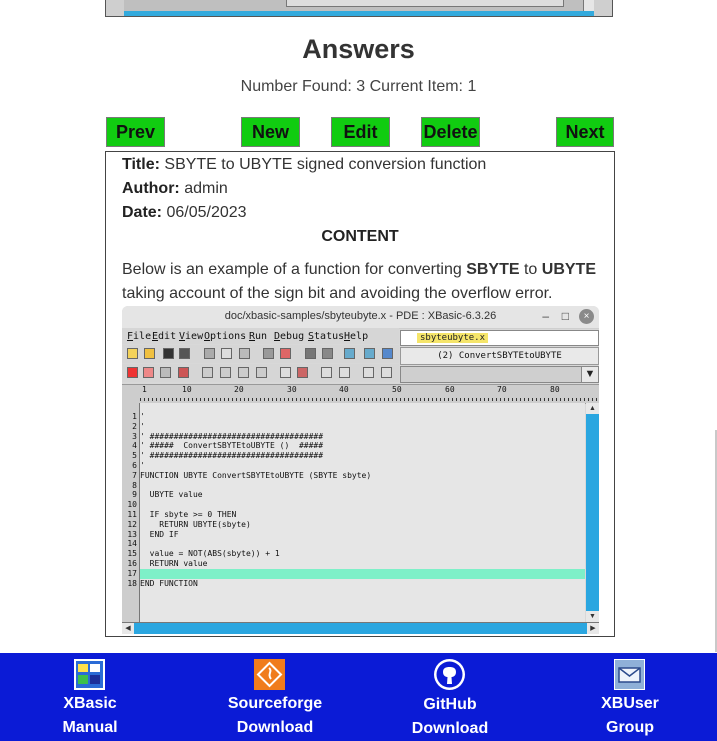 This screenshot has height=741, width=717. What do you see at coordinates (134, 446) in the screenshot?
I see `line-number: 4` at bounding box center [134, 446].